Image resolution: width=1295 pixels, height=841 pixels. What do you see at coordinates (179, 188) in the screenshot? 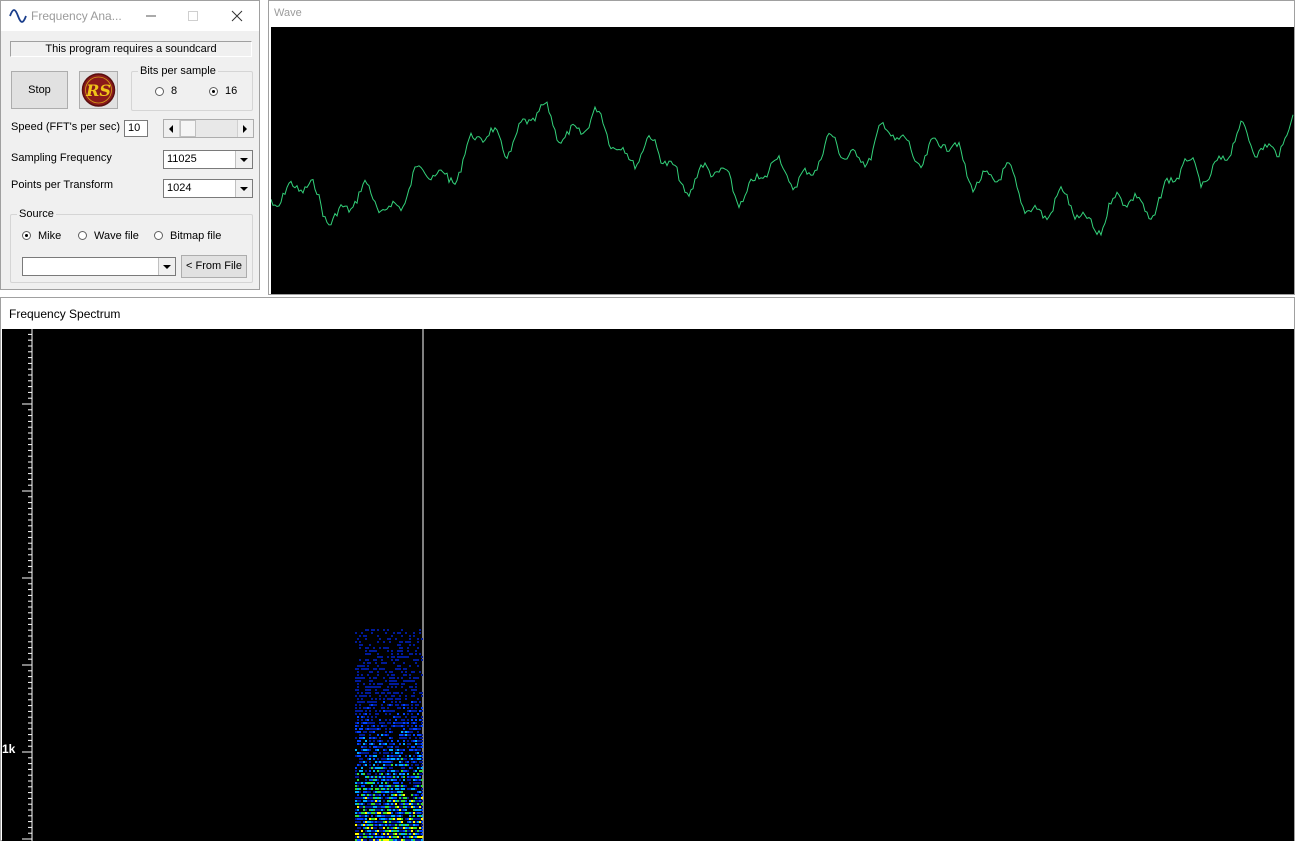
I see `points-per-transform-value: 1024` at bounding box center [179, 188].